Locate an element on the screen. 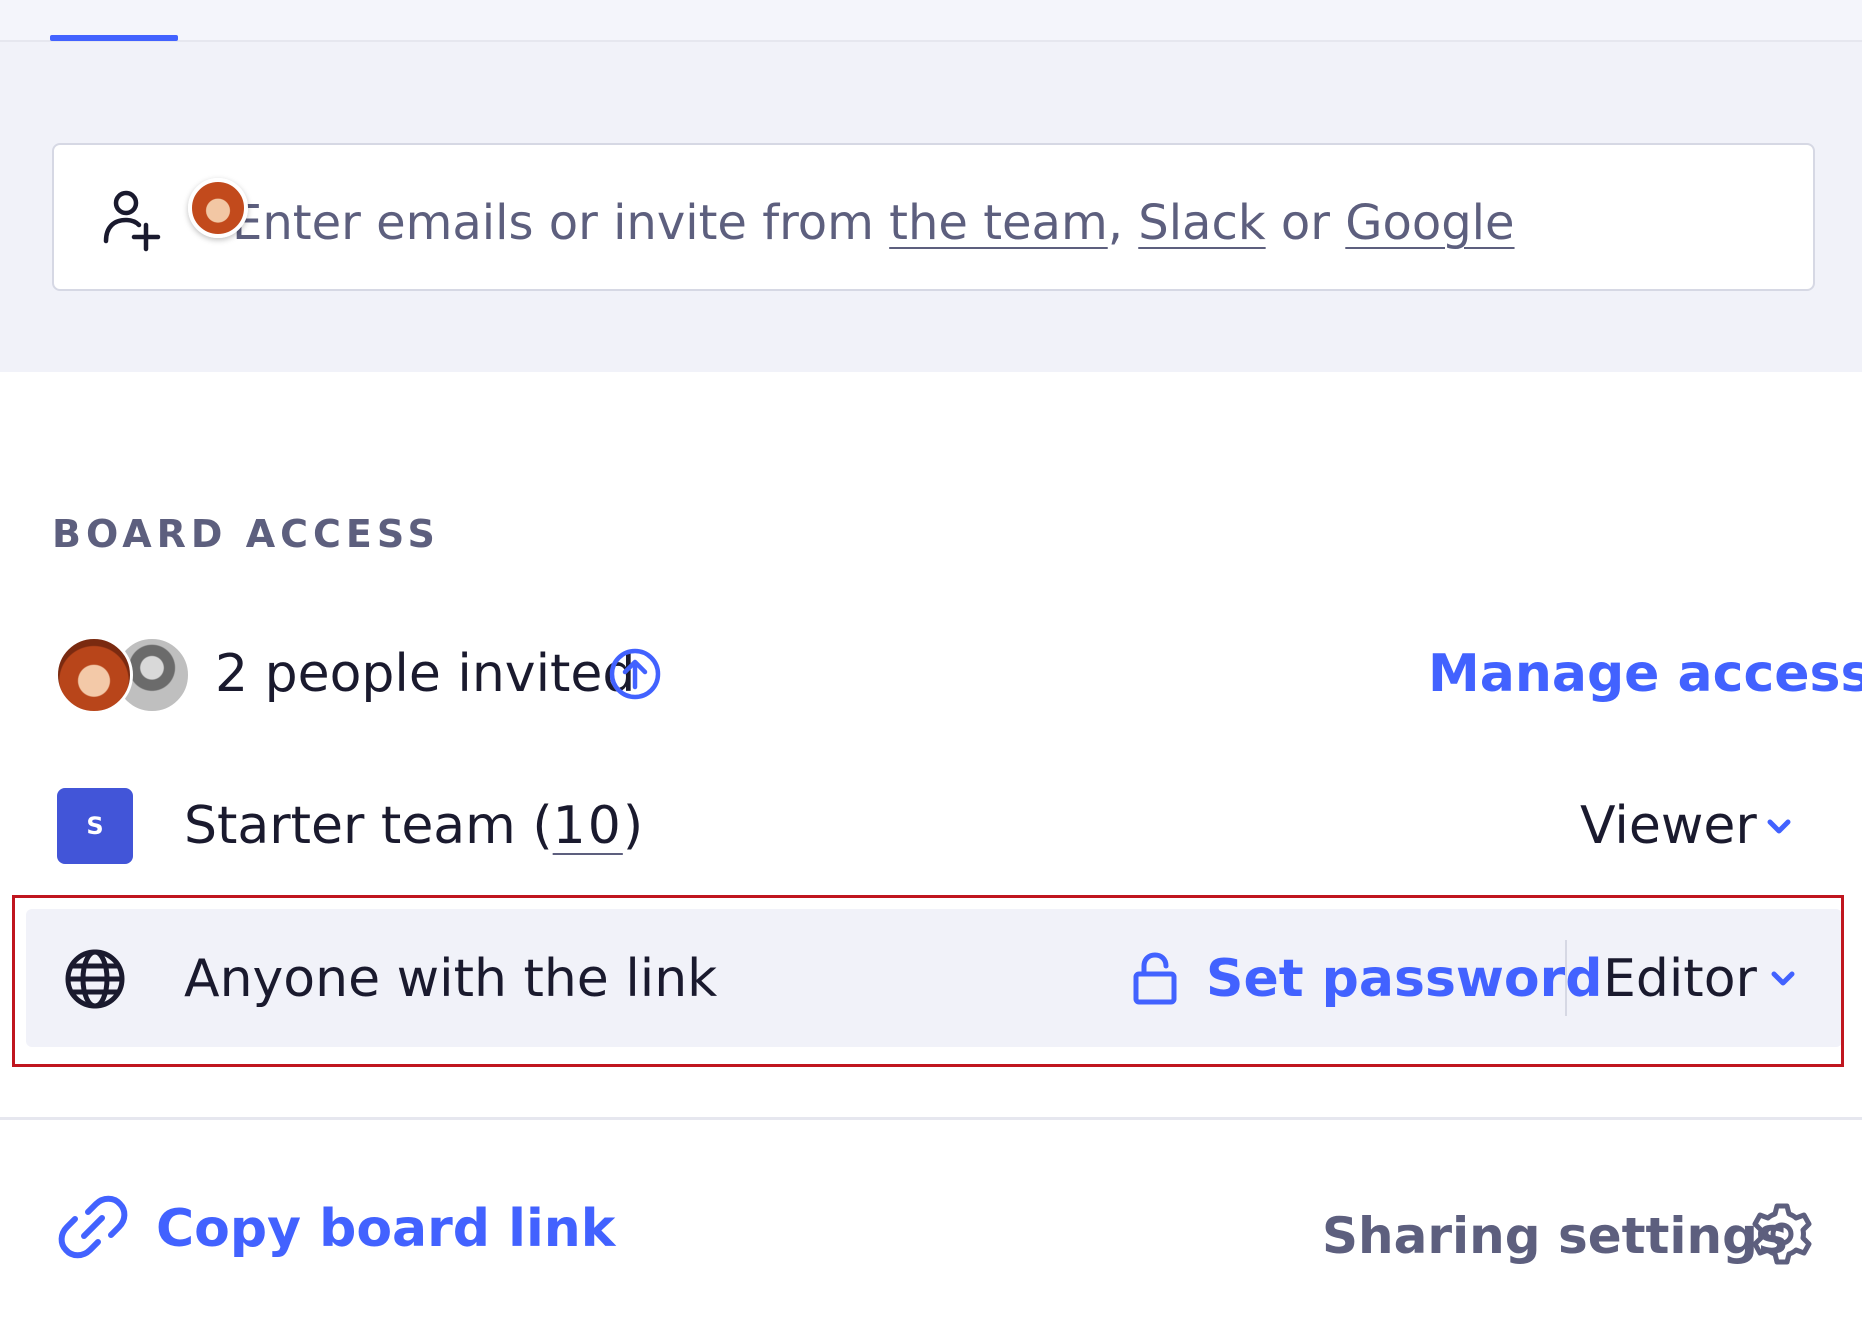 This screenshot has height=1318, width=1862. lock-icon is located at coordinates (1155, 978).